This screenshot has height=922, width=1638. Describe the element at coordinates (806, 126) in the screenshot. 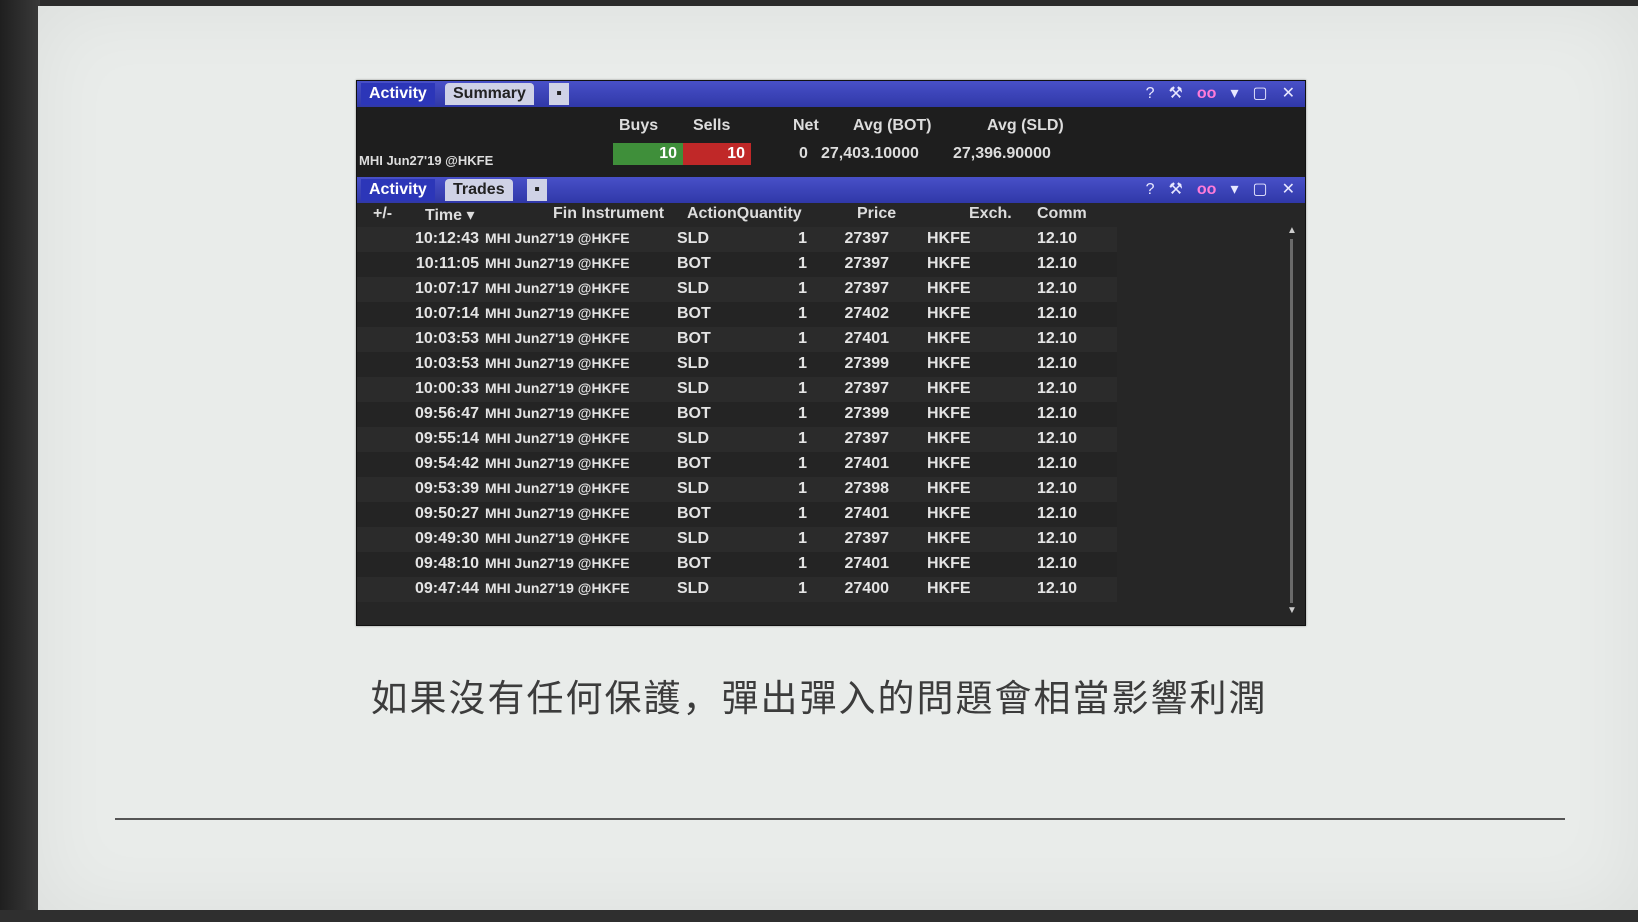

I see `column-header-net: Net` at that location.